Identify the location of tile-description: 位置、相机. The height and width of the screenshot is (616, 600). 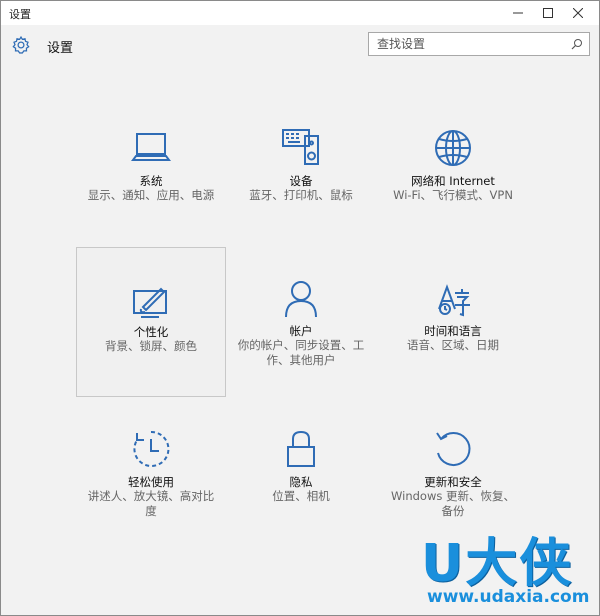
(301, 496).